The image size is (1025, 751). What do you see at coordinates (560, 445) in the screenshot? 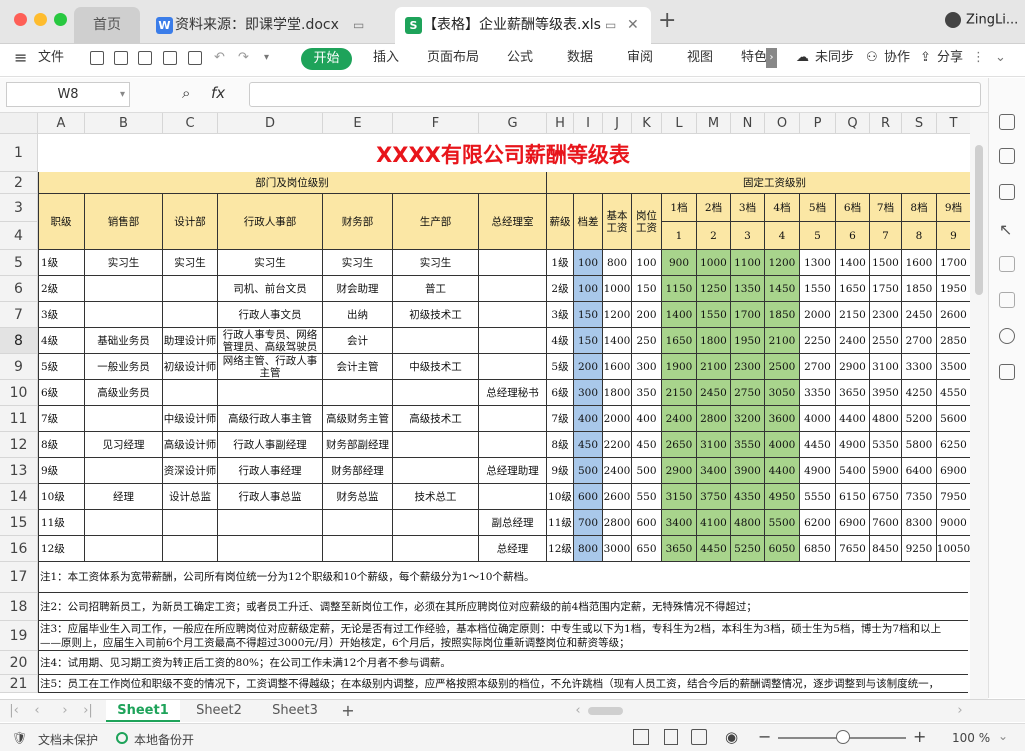
I see `table-cell: 8级` at bounding box center [560, 445].